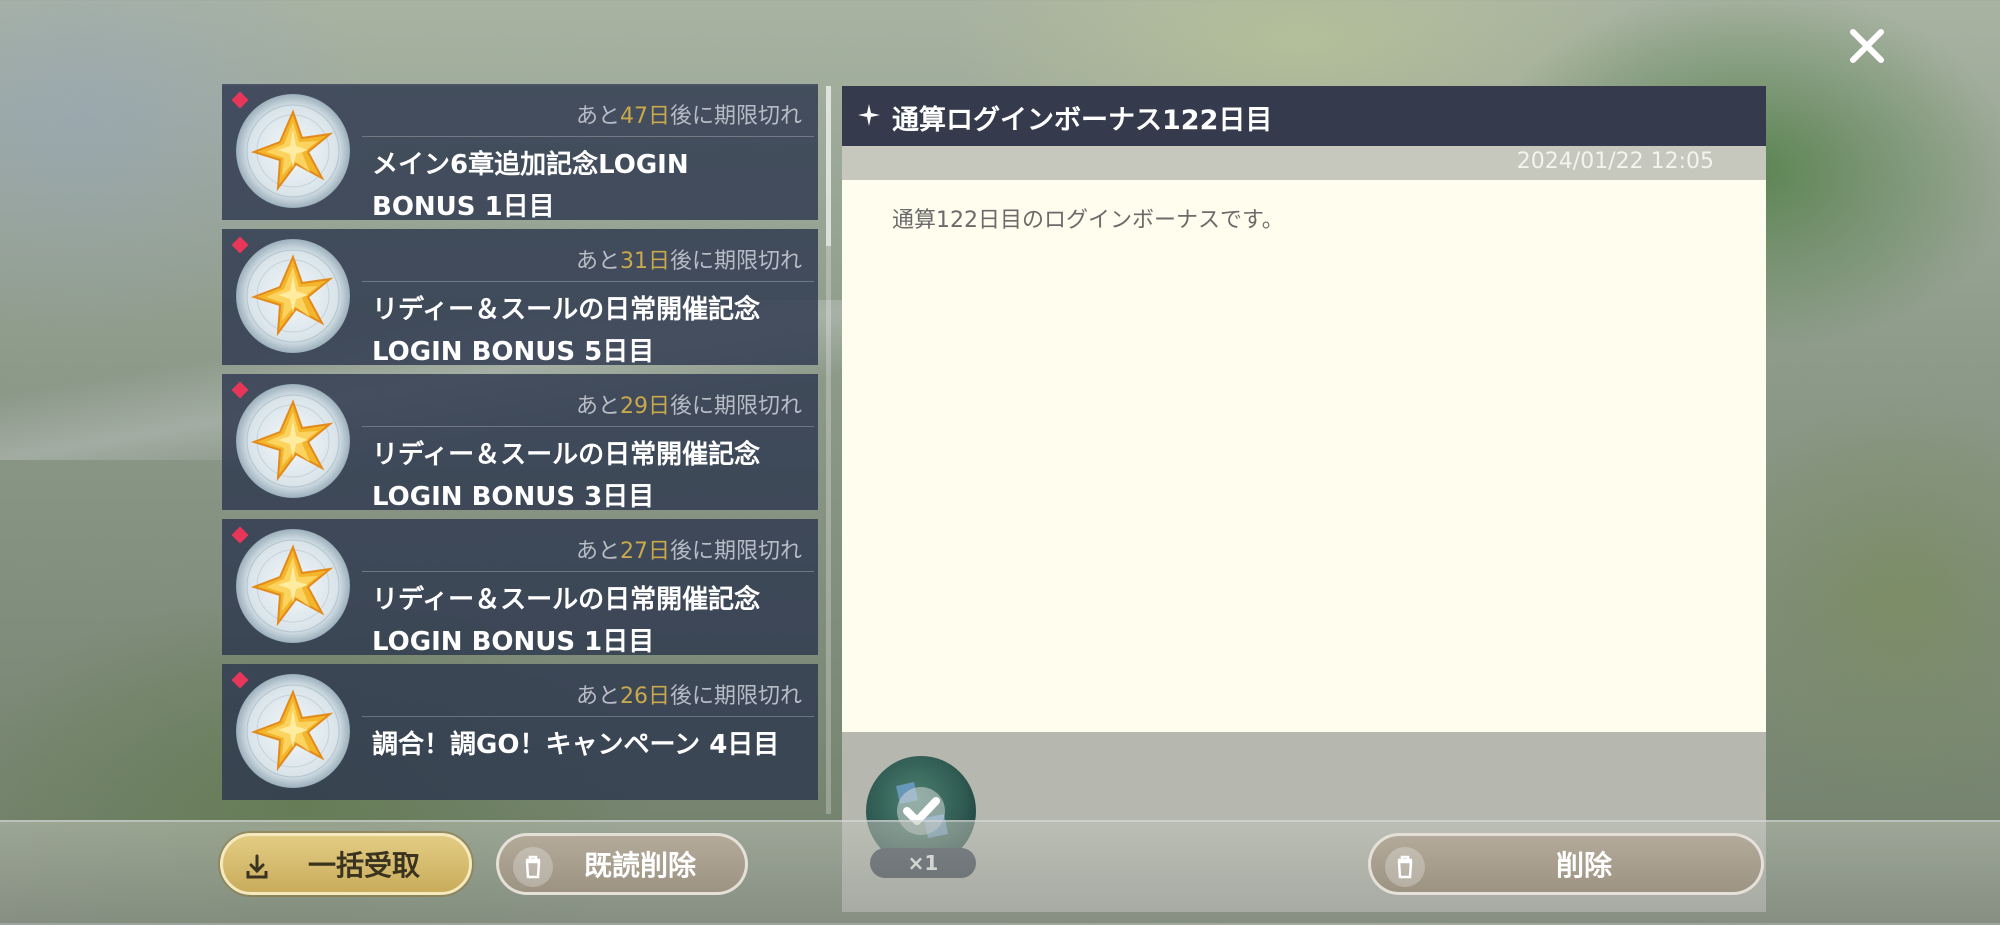 The width and height of the screenshot is (2000, 925). I want to click on expiry-text: あと27日後に期限切れ, so click(689, 549).